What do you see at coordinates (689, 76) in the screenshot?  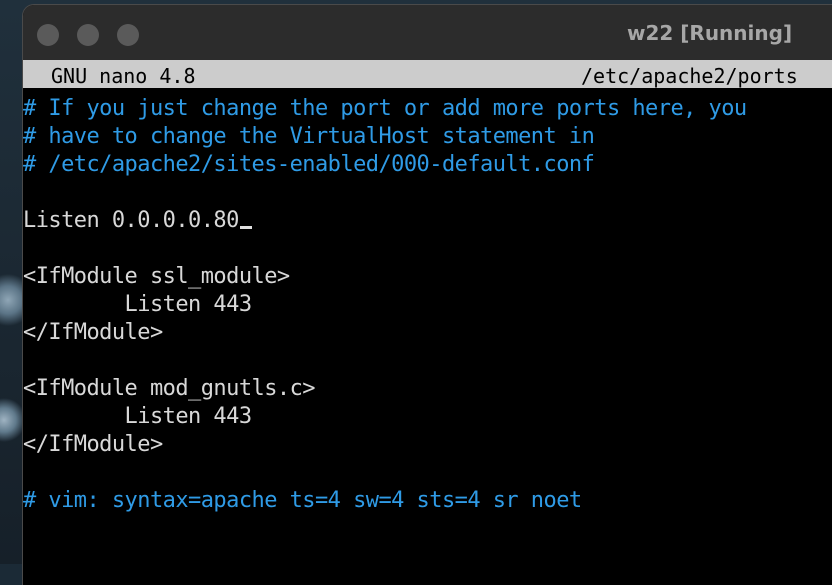 I see `nano-file-path: /etc/apache2/ports` at bounding box center [689, 76].